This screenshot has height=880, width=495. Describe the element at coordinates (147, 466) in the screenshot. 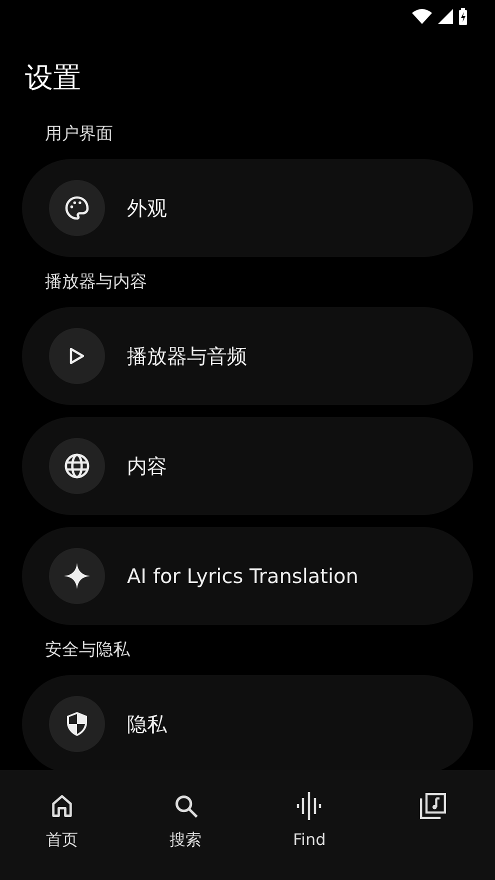

I see `item-label: 内容` at that location.